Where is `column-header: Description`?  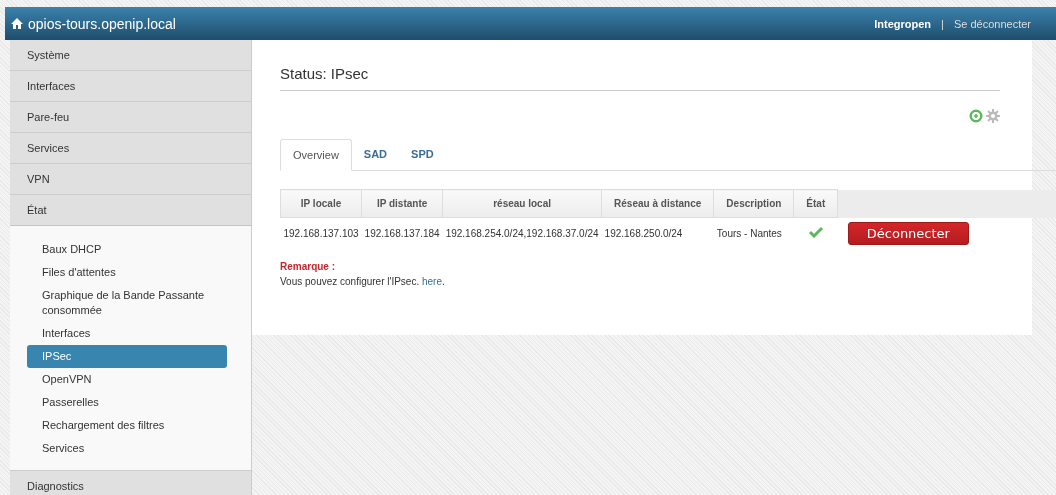 column-header: Description is located at coordinates (753, 203).